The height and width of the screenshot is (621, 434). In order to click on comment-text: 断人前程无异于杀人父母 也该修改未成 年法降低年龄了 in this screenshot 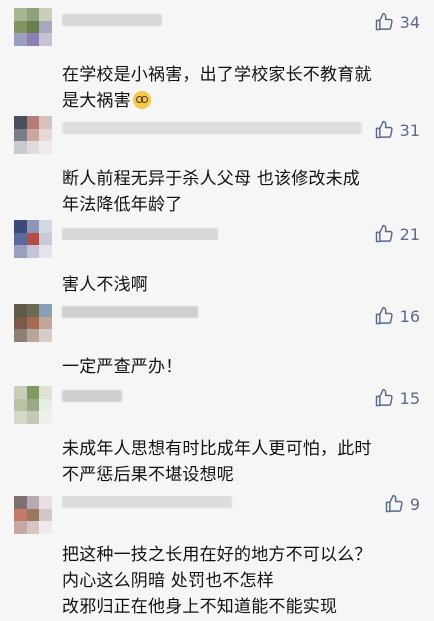, I will do `click(211, 192)`.